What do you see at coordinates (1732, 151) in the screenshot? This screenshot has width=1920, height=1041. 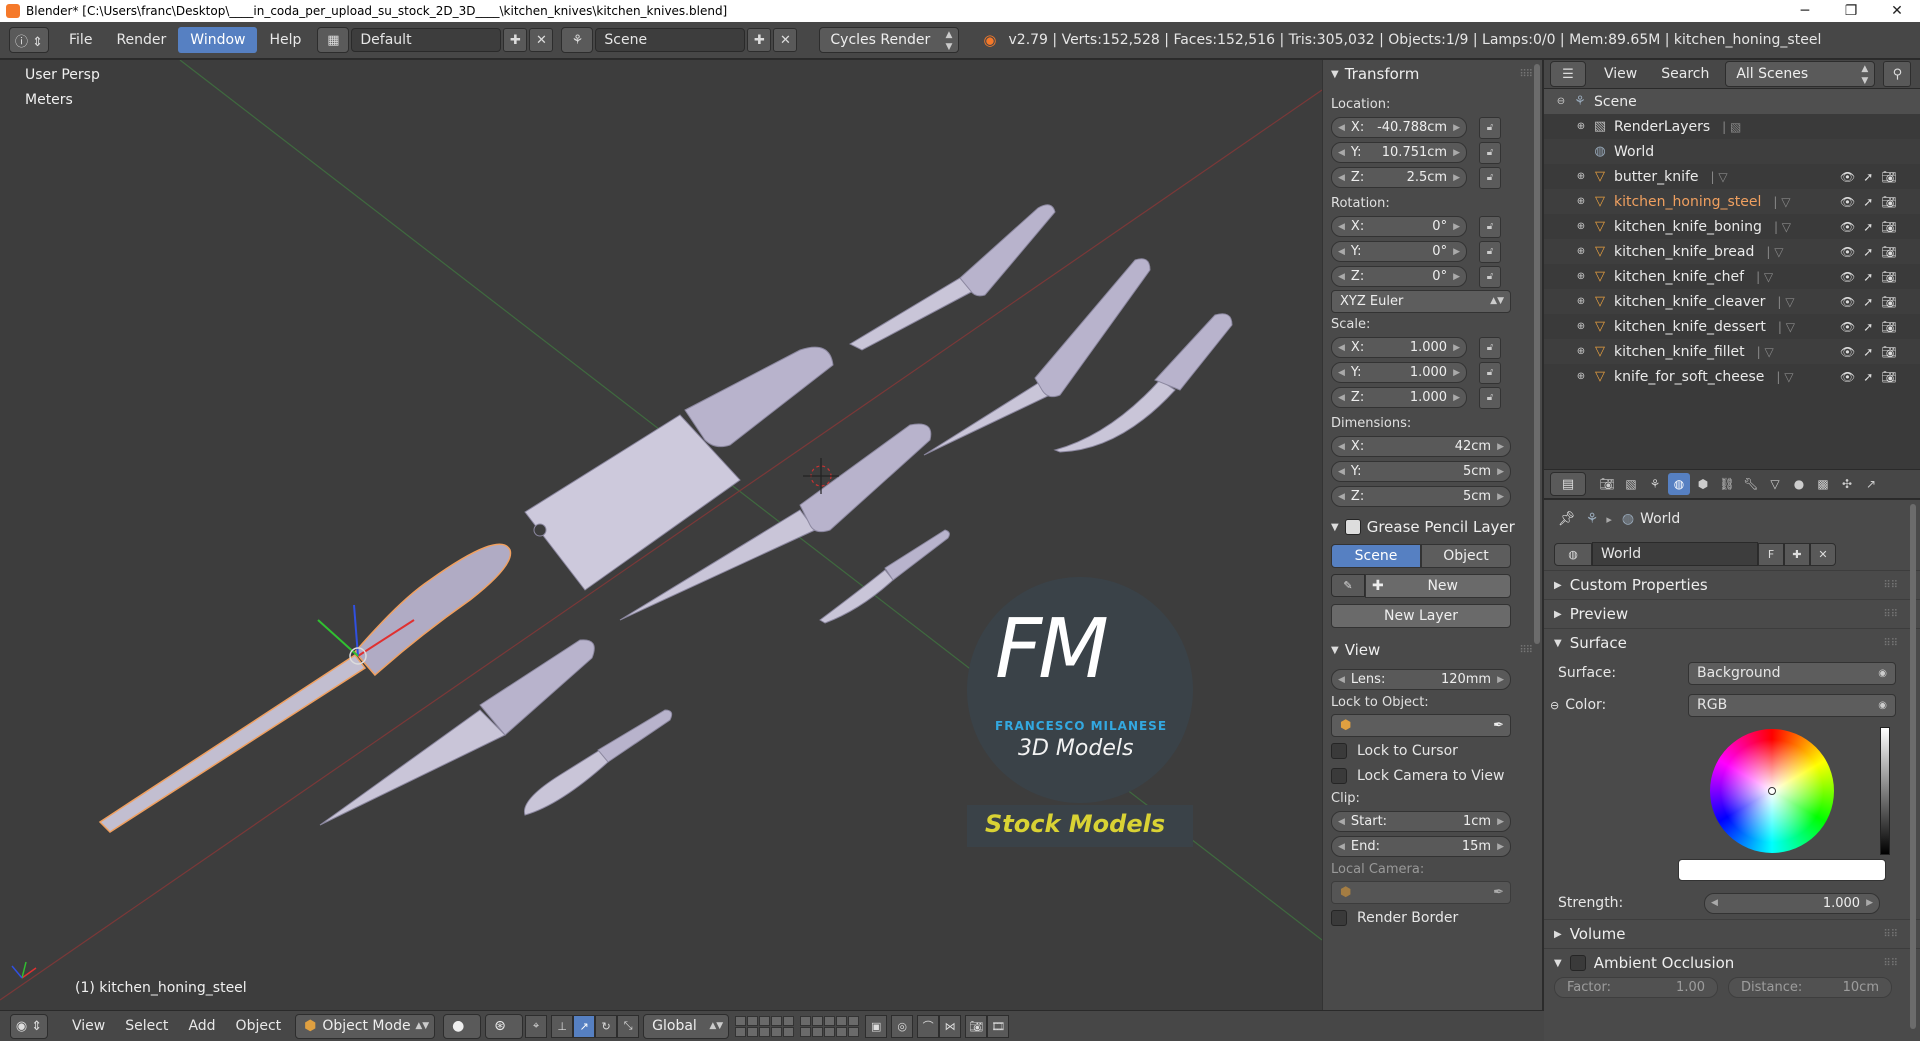 I see `outliner-item: ◍ World` at bounding box center [1732, 151].